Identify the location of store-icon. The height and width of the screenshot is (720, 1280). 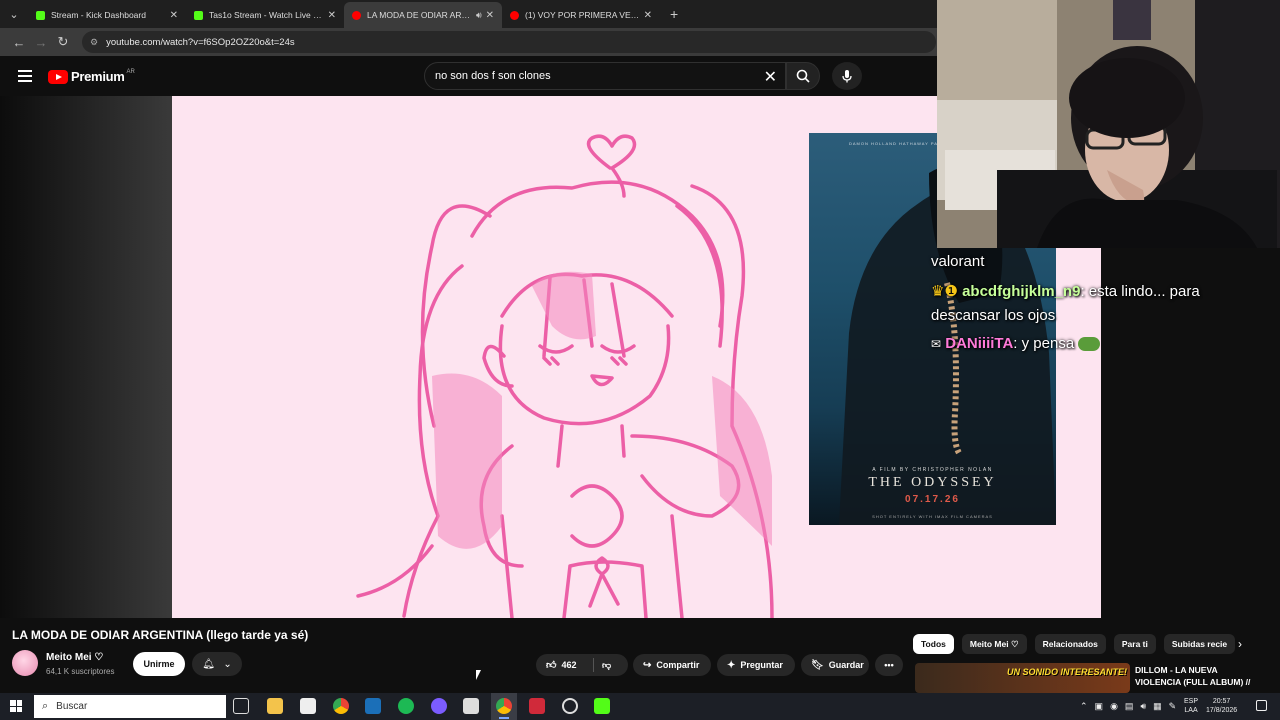
(308, 706).